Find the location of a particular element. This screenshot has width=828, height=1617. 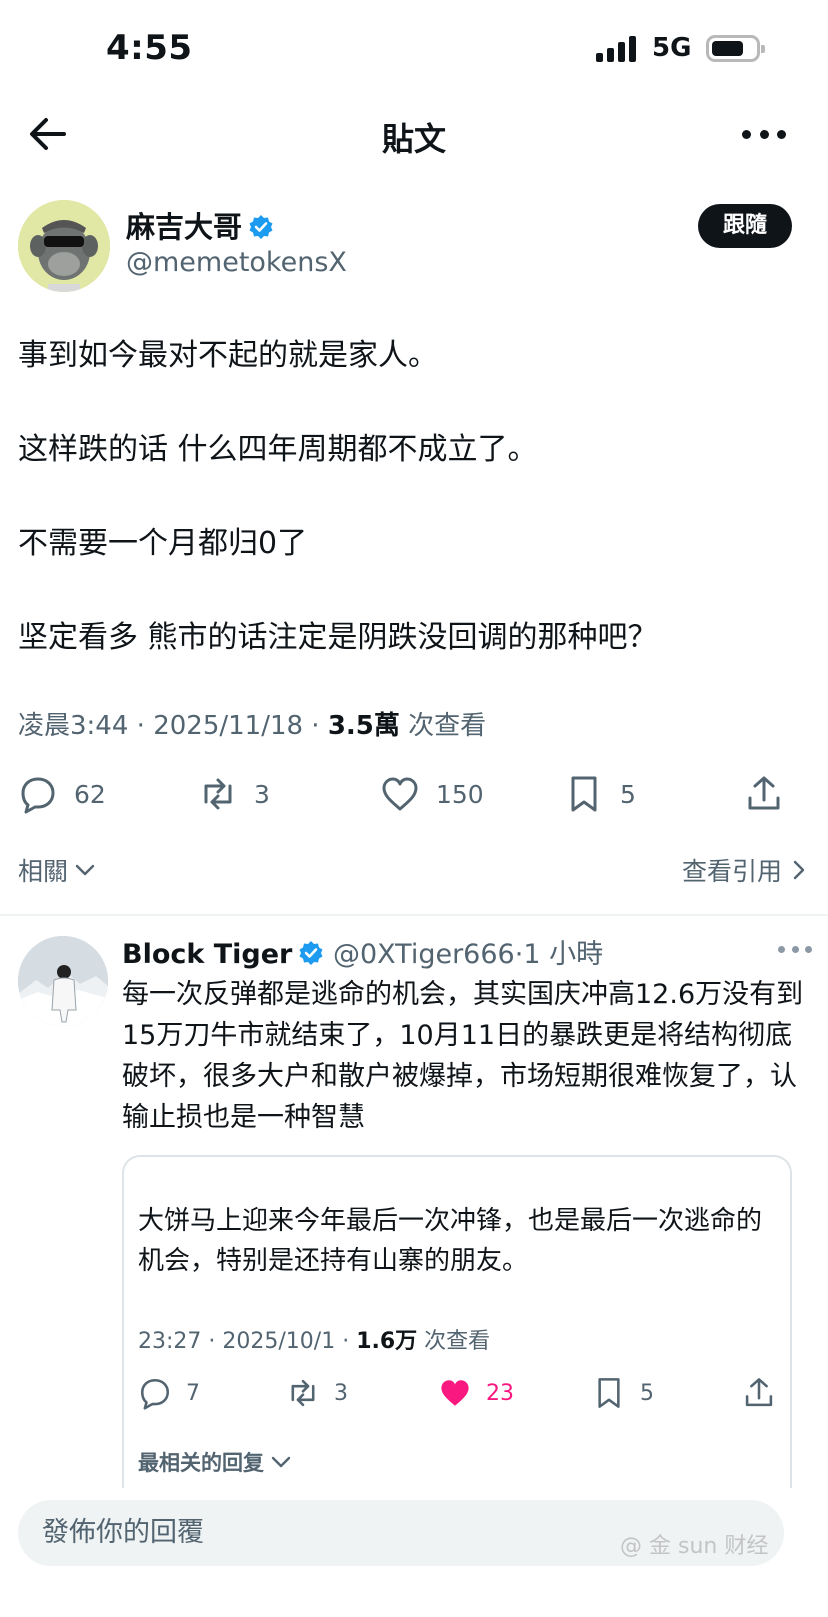

view-quotes-link: 查看引用 is located at coordinates (746, 870).